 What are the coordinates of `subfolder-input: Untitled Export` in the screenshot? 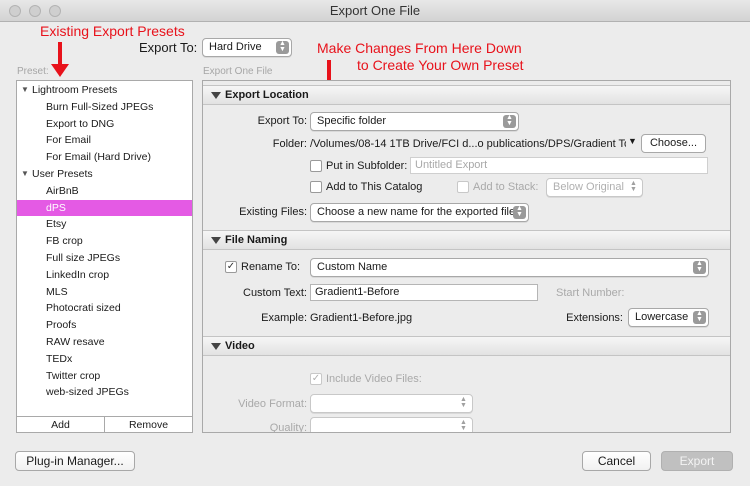 It's located at (559, 165).